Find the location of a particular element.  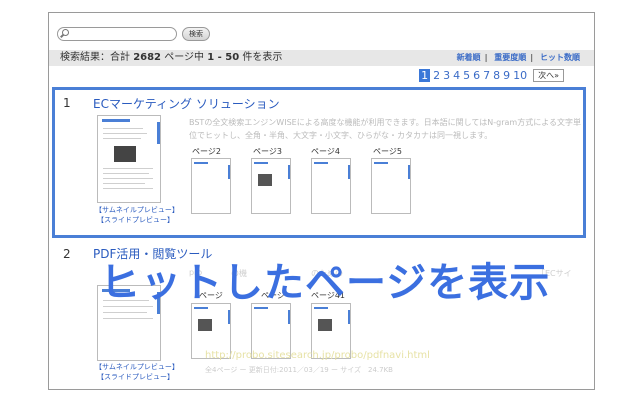

result-number: 1 is located at coordinates (67, 103).